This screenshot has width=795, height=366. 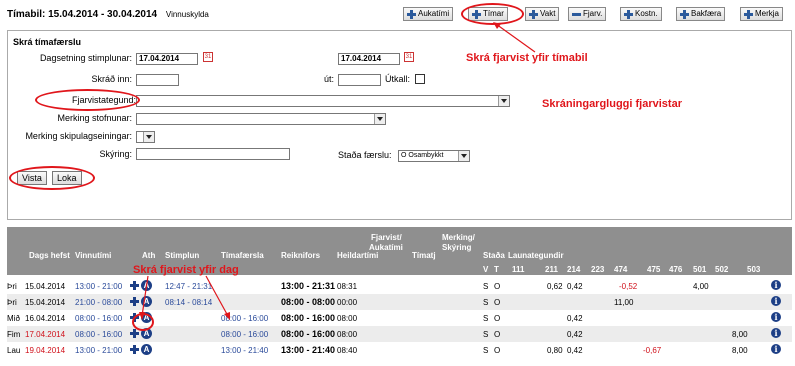 I want to click on col-note: Skýring, so click(x=457, y=247).